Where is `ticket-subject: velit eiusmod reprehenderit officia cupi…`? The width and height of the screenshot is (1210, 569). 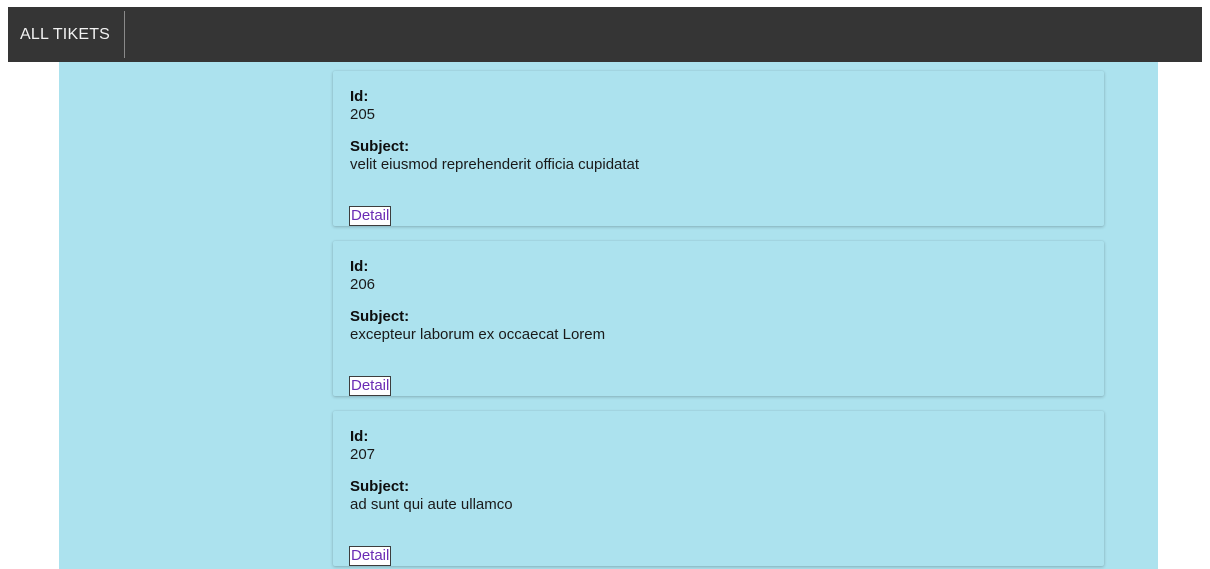 ticket-subject: velit eiusmod reprehenderit officia cupi… is located at coordinates (495, 164).